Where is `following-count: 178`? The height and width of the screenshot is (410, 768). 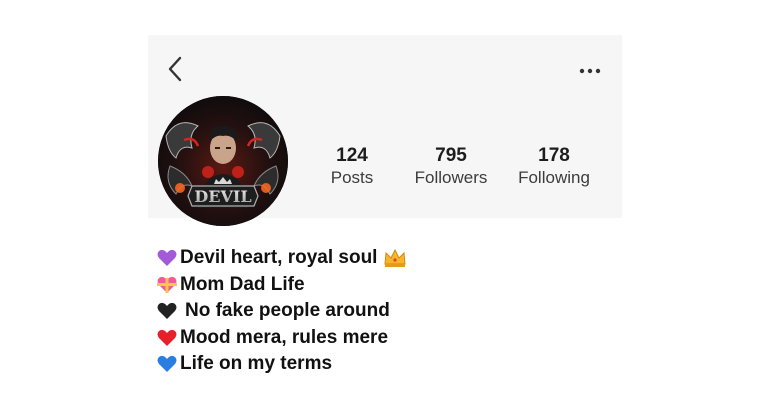
following-count: 178 is located at coordinates (554, 155).